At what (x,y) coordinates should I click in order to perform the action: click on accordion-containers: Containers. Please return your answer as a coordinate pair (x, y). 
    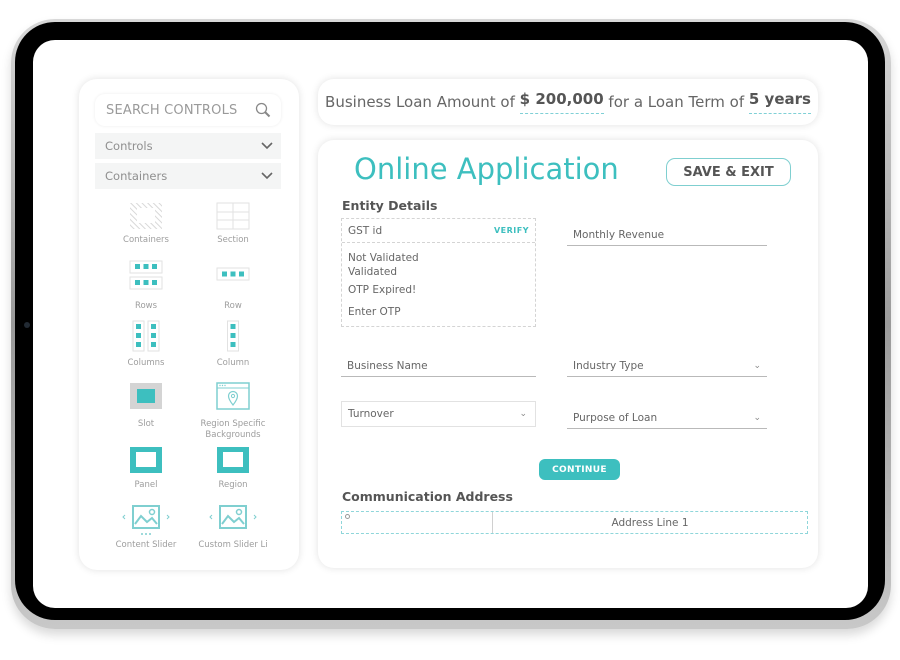
    Looking at the image, I should click on (188, 176).